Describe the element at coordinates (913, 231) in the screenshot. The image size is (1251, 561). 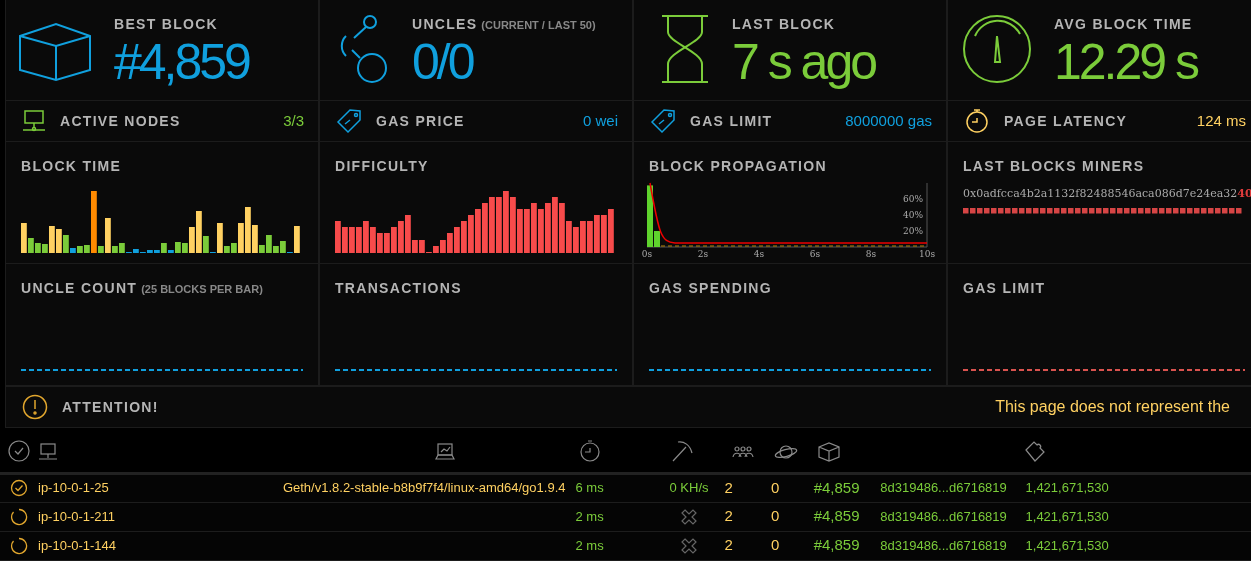
I see `y-tick-label: 20%` at that location.